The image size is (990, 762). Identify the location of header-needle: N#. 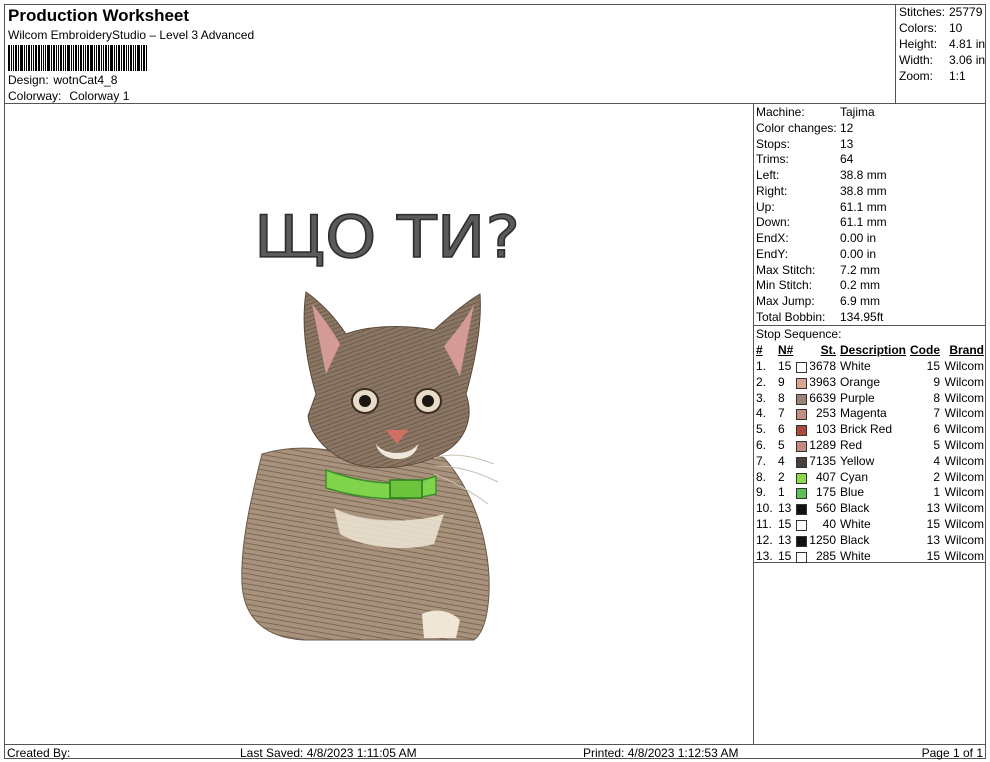
(786, 350).